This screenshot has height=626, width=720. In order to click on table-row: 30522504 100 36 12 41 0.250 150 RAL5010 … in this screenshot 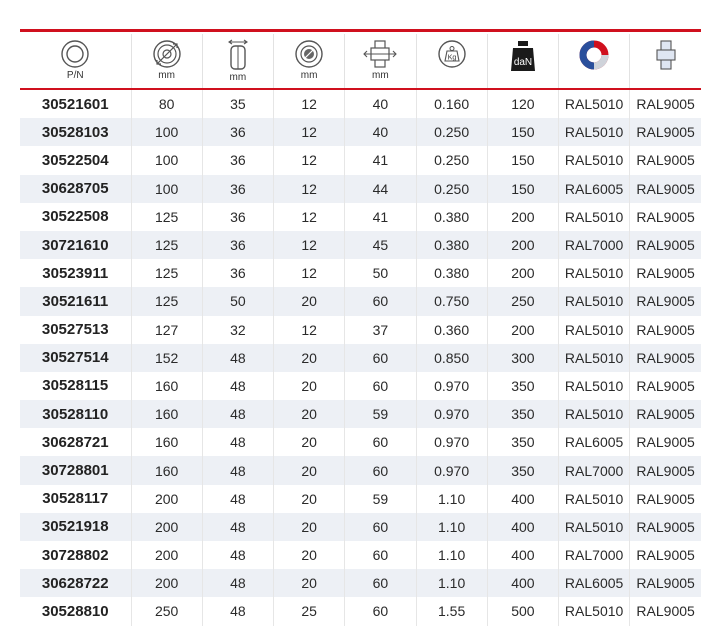, I will do `click(360, 160)`.